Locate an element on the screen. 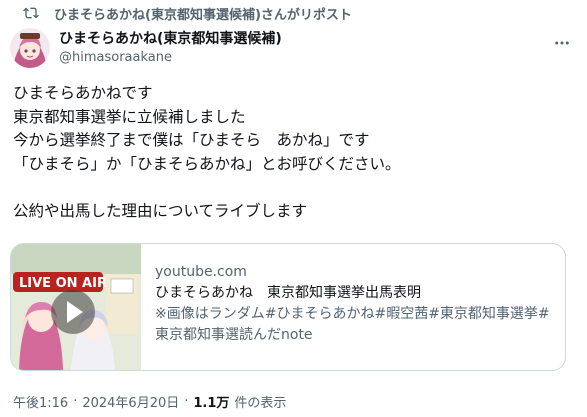 This screenshot has width=587, height=417. tweet-time: 午後1:16 is located at coordinates (40, 401).